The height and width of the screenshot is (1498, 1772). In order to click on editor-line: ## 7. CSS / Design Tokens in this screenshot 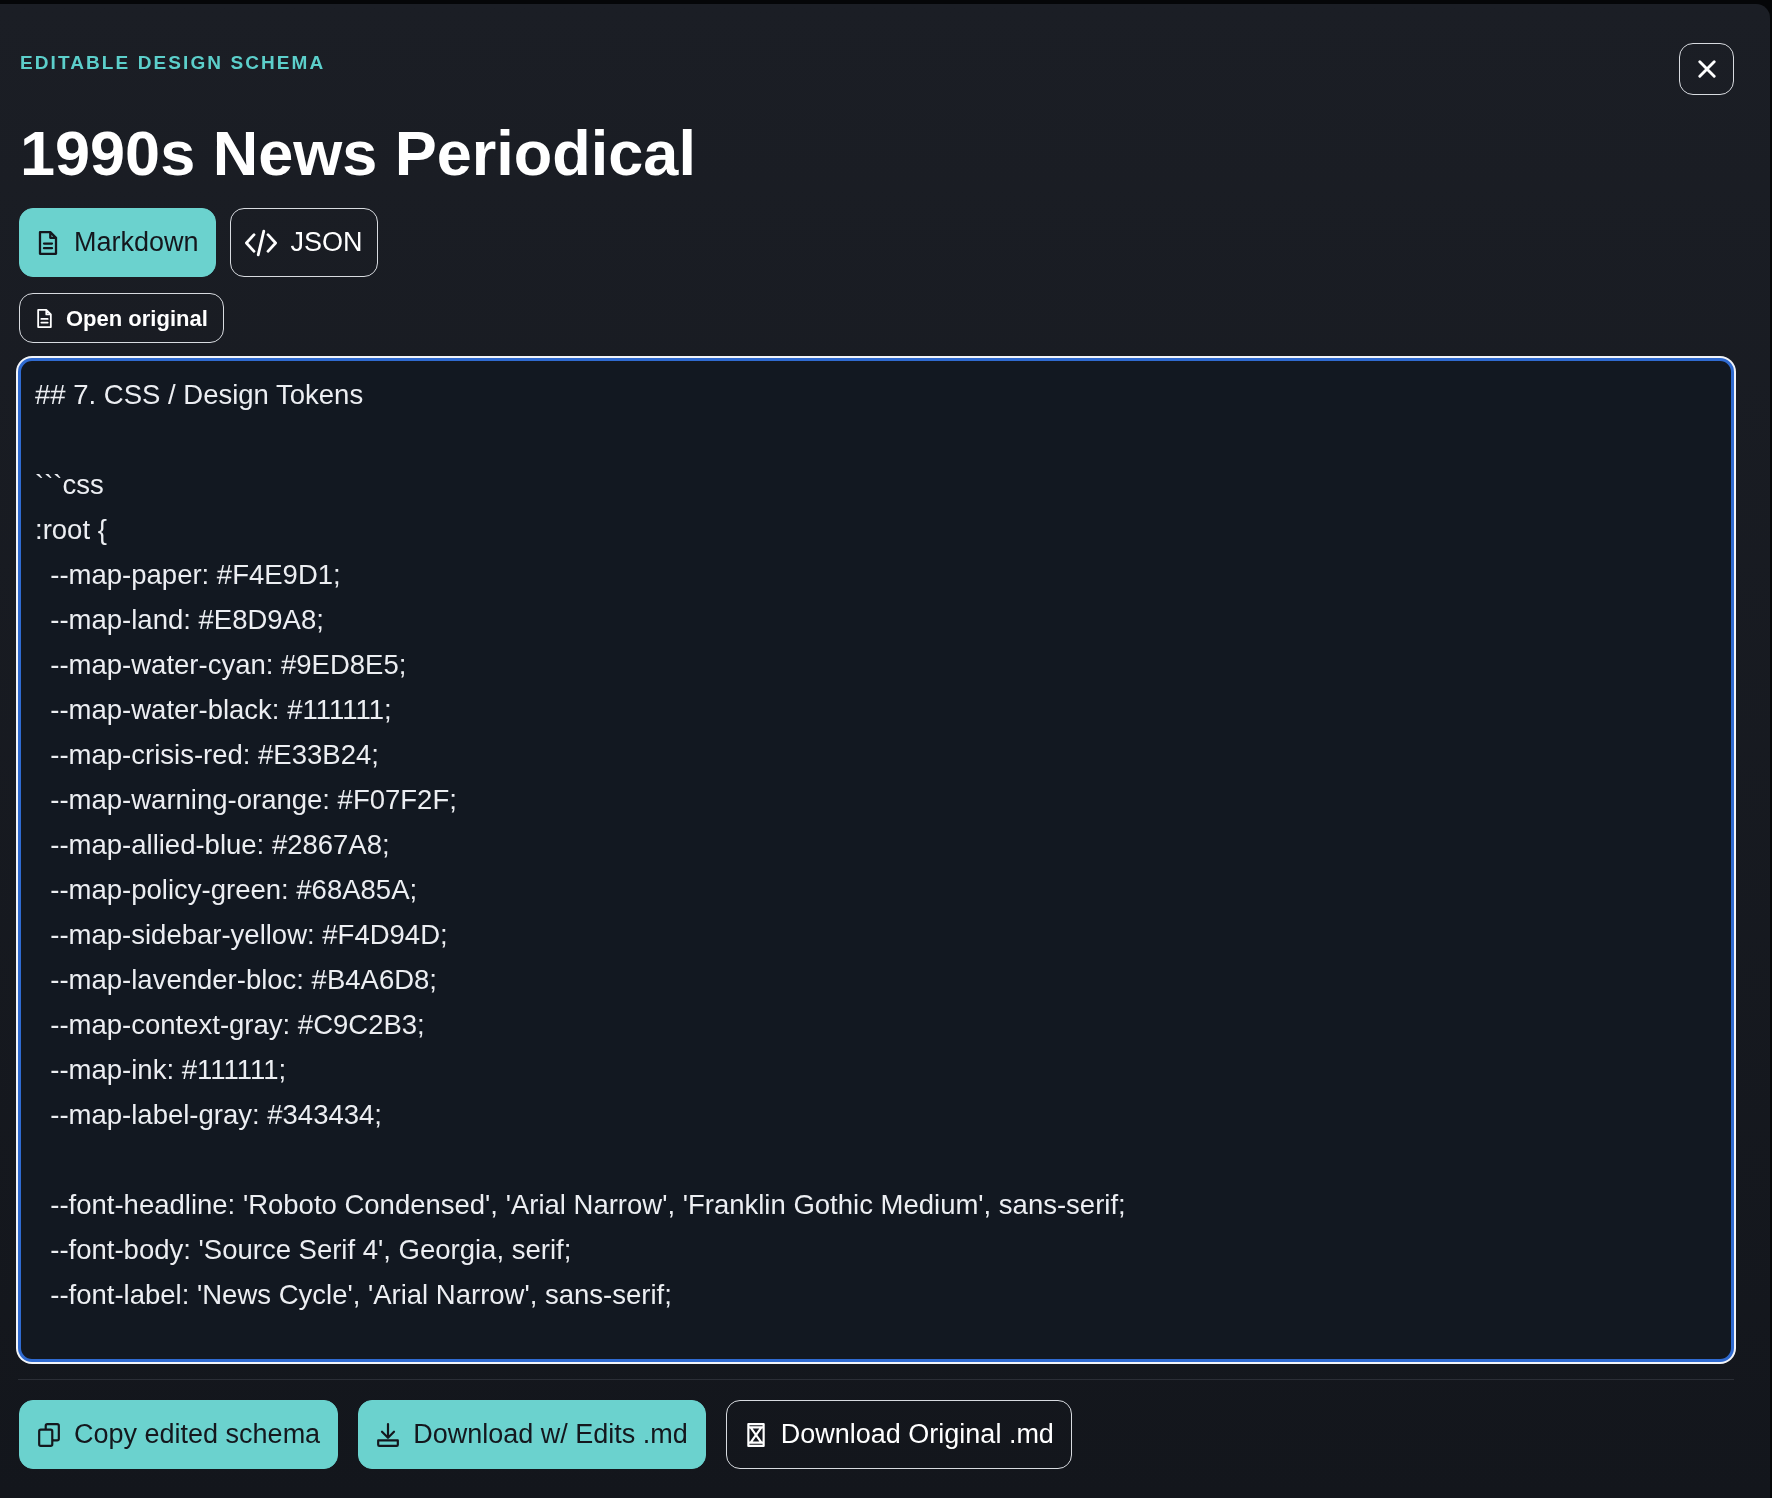, I will do `click(199, 395)`.